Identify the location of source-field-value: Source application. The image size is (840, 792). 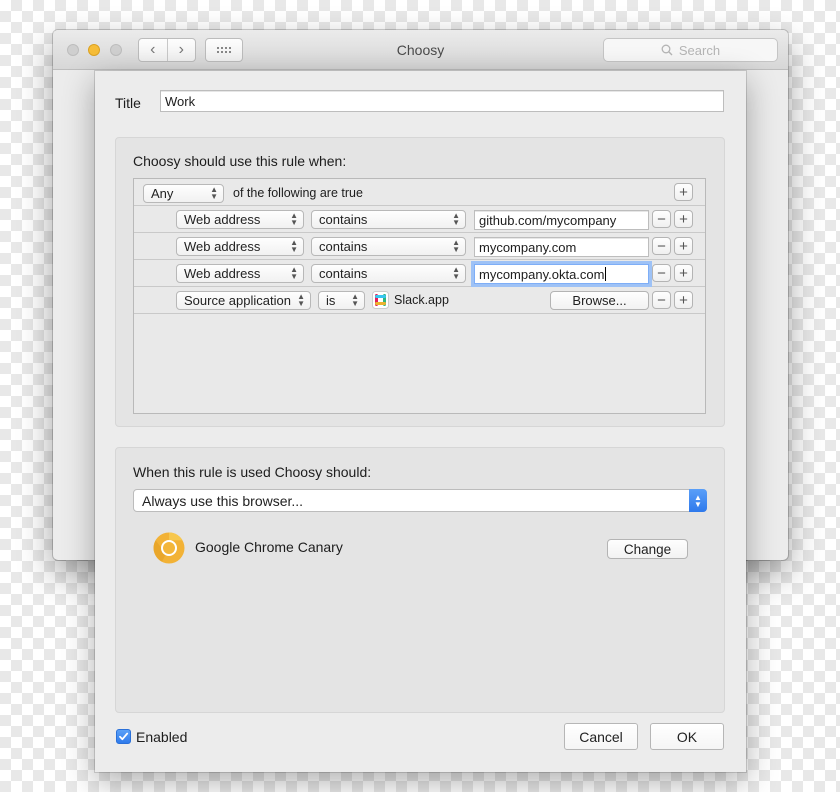
(237, 300).